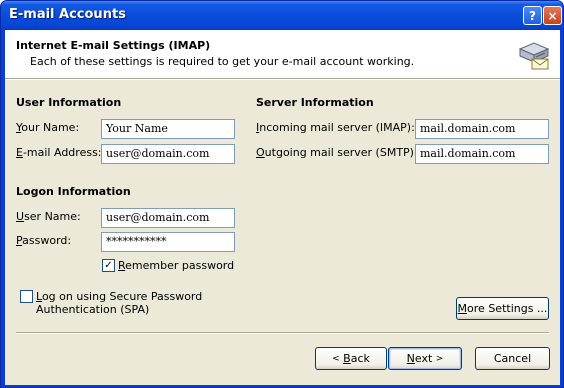 The width and height of the screenshot is (564, 388). Describe the element at coordinates (73, 191) in the screenshot. I see `logon-info-heading: Logon Information` at that location.